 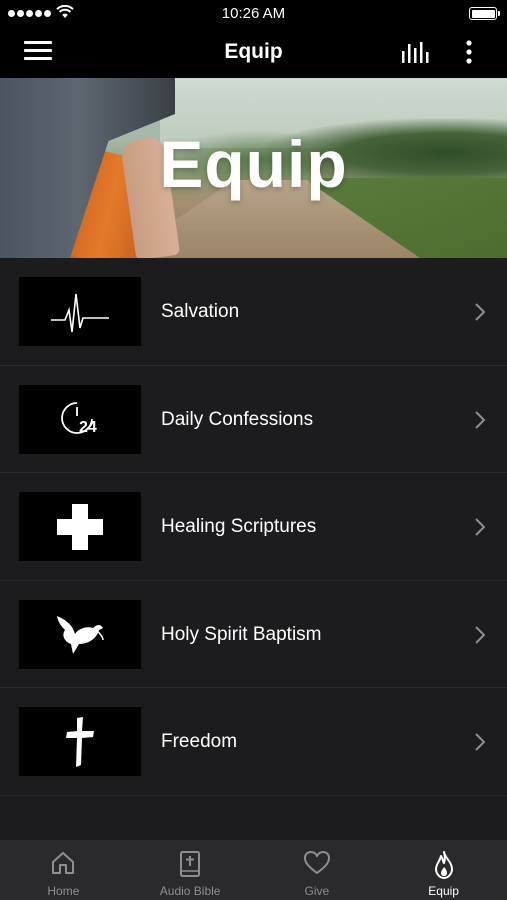 I want to click on home-icon, so click(x=63, y=863).